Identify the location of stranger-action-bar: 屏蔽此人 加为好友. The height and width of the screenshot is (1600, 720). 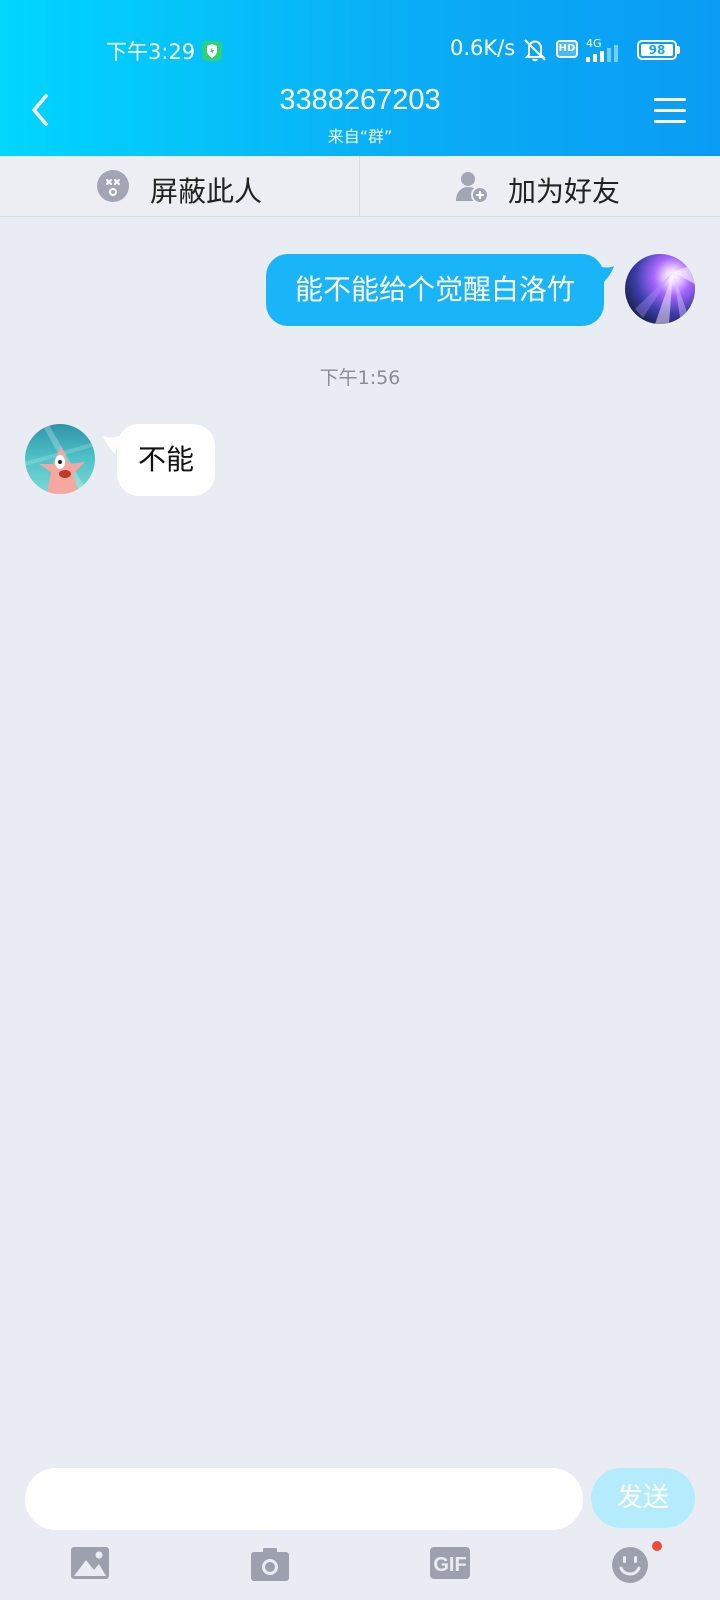
(360, 186).